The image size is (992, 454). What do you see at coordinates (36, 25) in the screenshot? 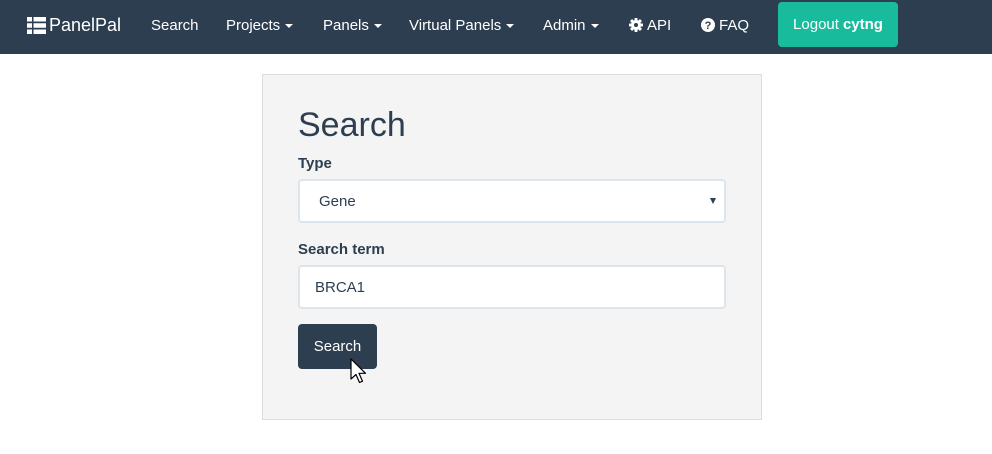
I see `list-icon` at bounding box center [36, 25].